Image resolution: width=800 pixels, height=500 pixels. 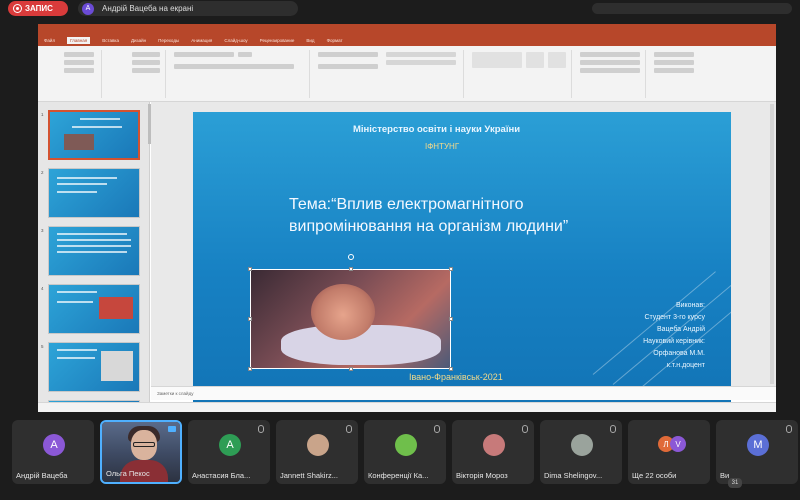 I want to click on record-button: ЗАПИС, so click(x=38, y=8).